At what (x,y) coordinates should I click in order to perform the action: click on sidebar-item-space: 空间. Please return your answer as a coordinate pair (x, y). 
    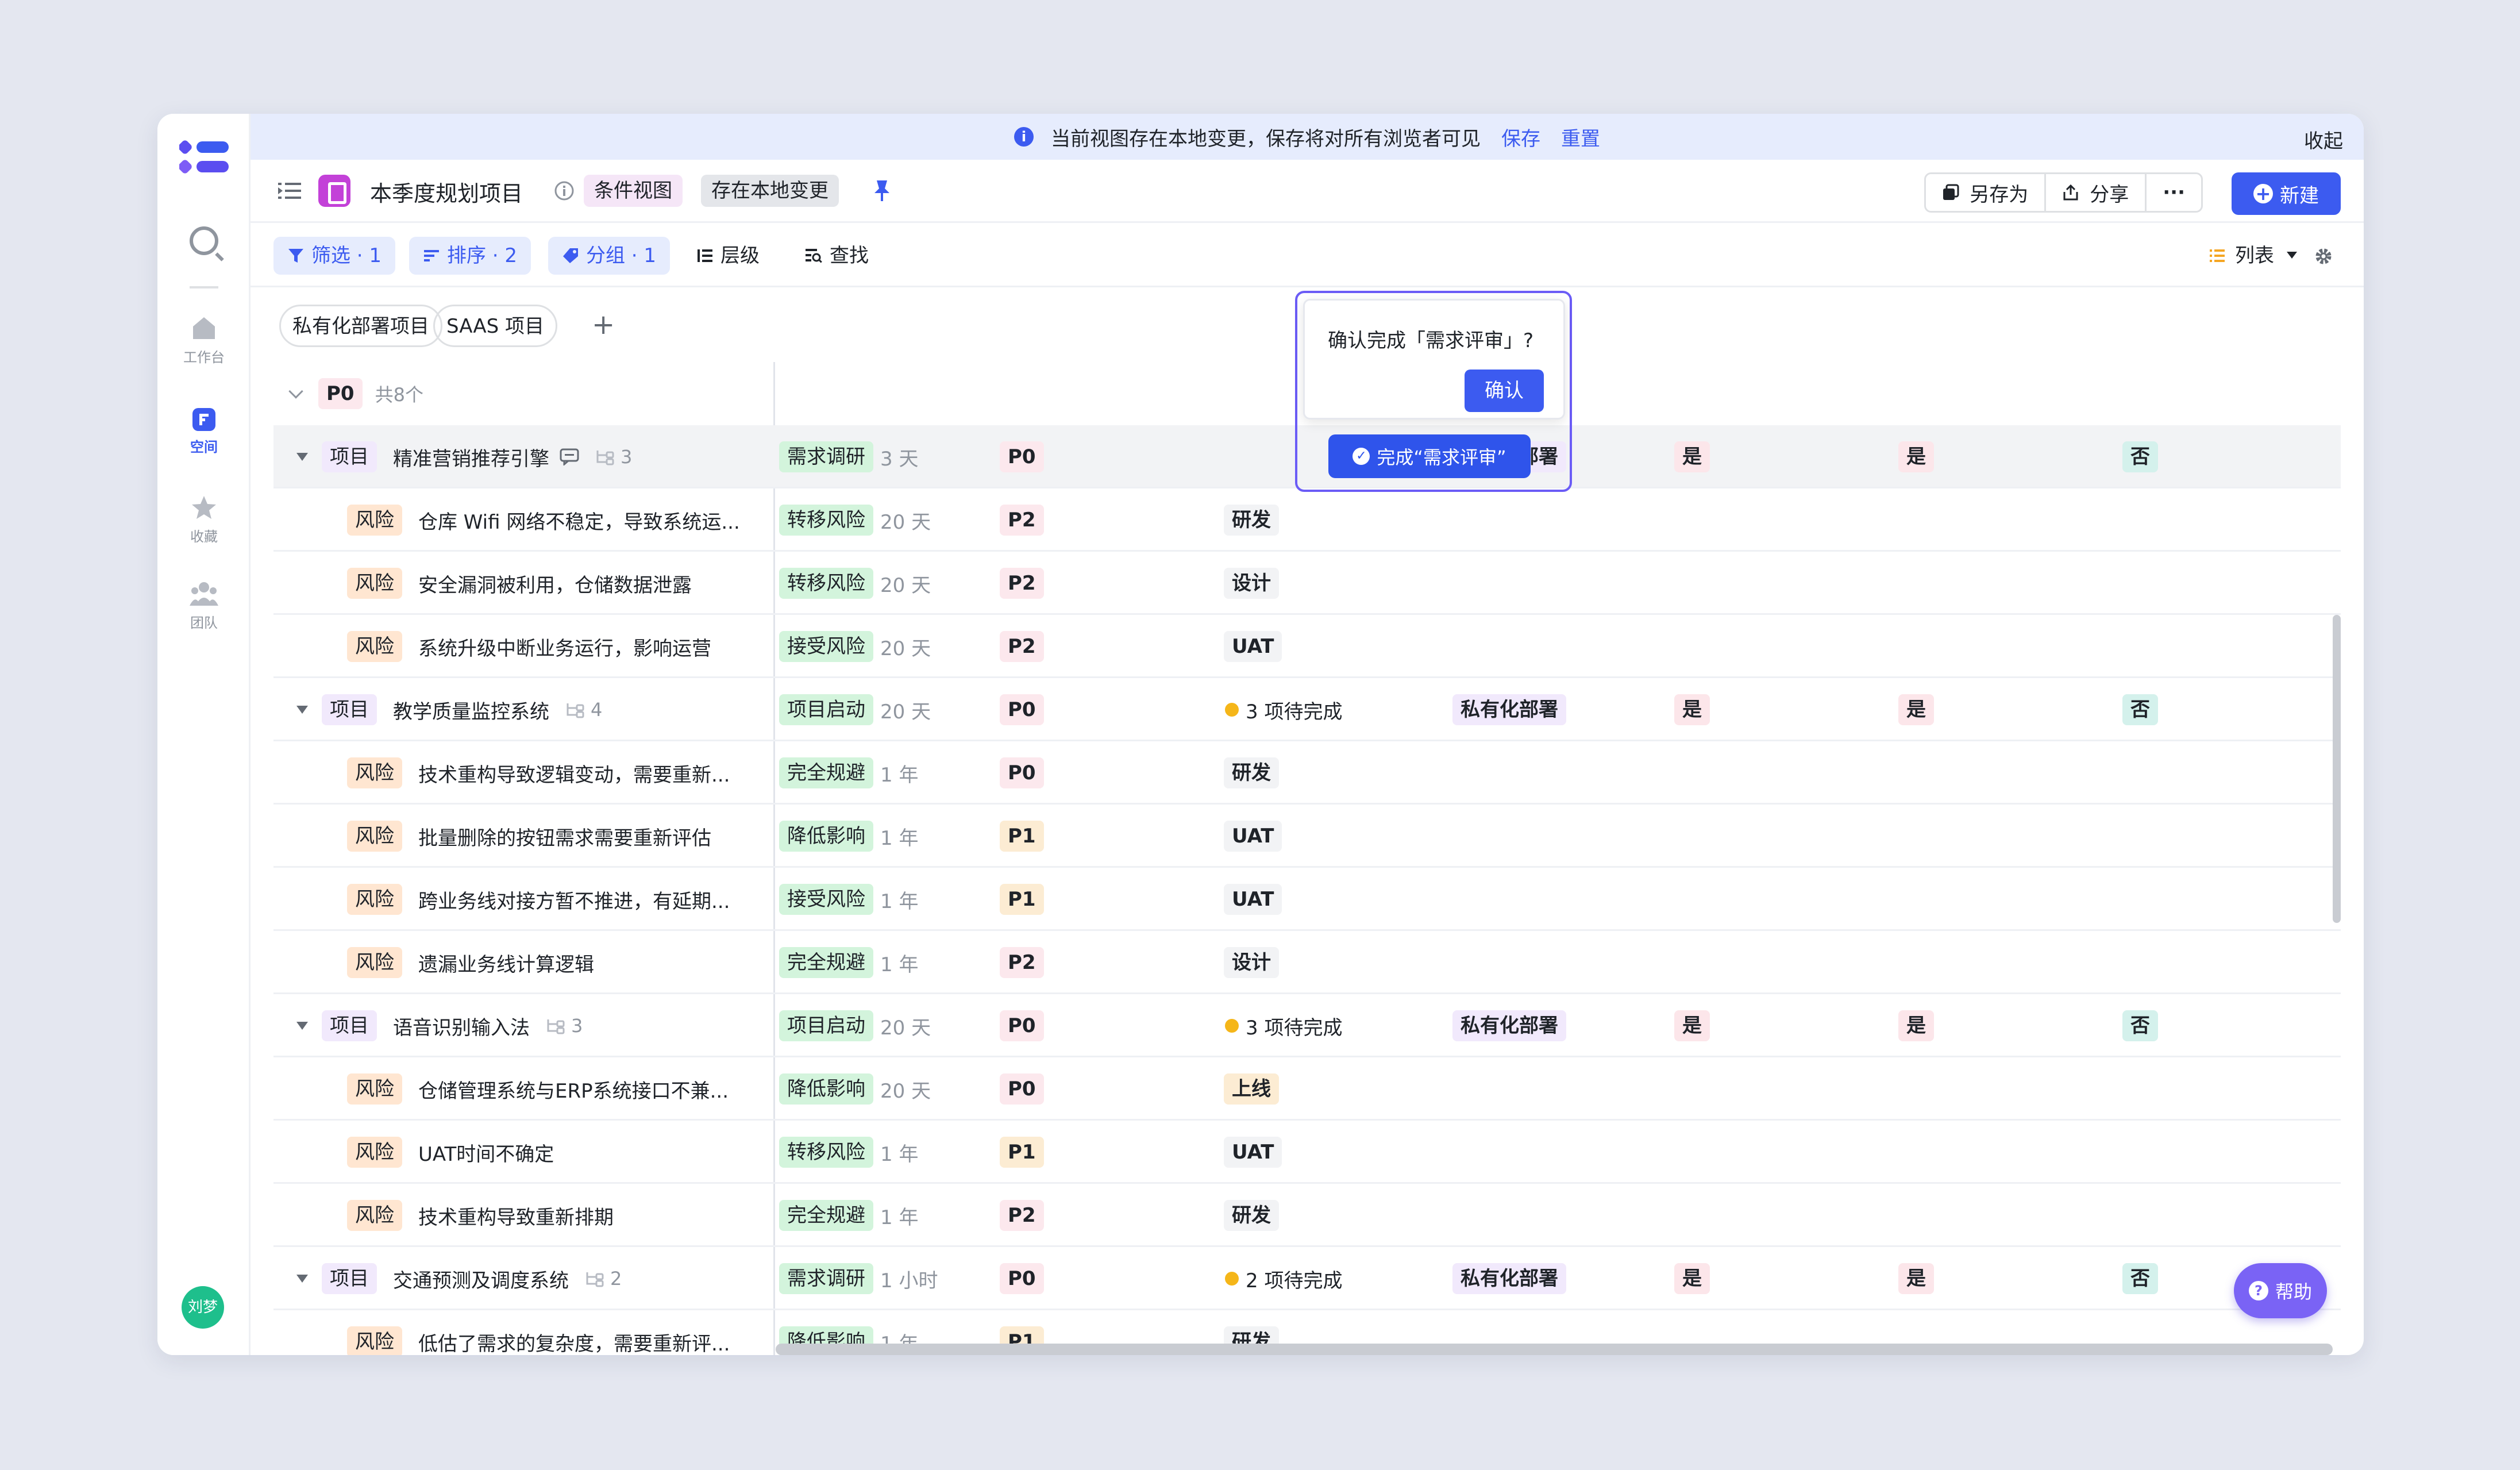
    Looking at the image, I should click on (204, 432).